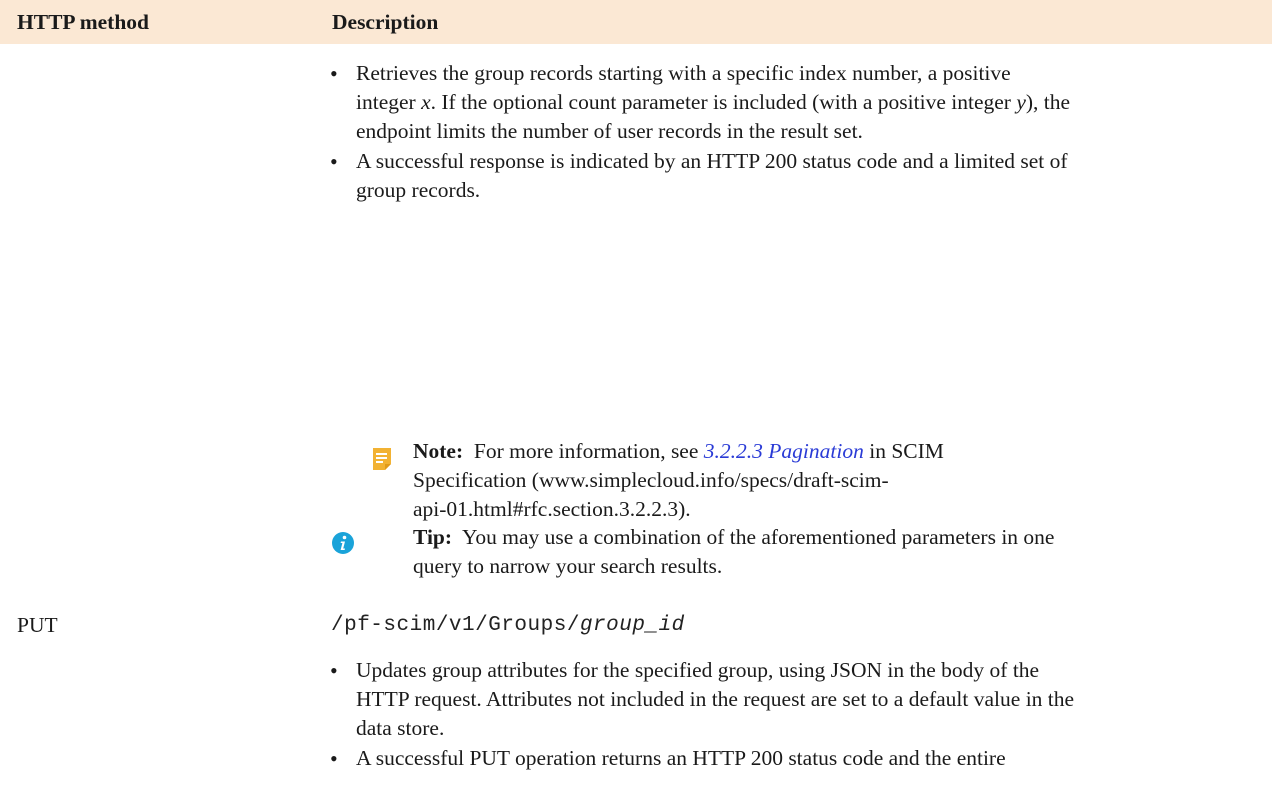  I want to click on method-put: PUT, so click(37, 625).